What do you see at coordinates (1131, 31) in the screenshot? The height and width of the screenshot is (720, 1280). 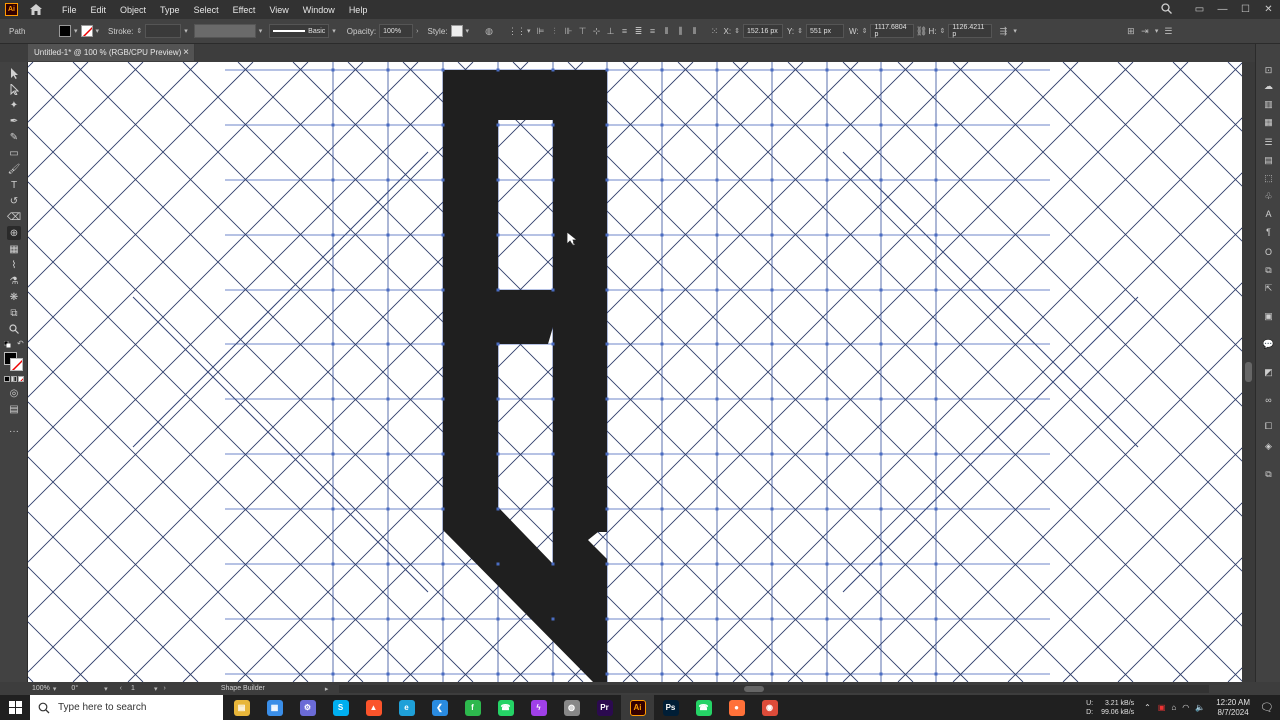 I see `arrange-panels-icon: ⊞` at bounding box center [1131, 31].